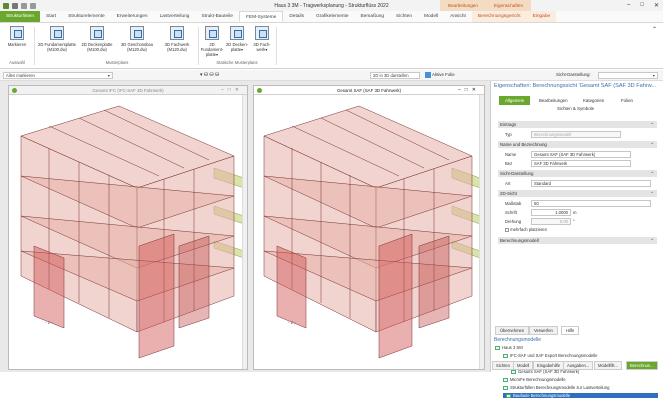  I want to click on footer-tab-eingabehilfe: Eingabehilfe, so click(549, 365).